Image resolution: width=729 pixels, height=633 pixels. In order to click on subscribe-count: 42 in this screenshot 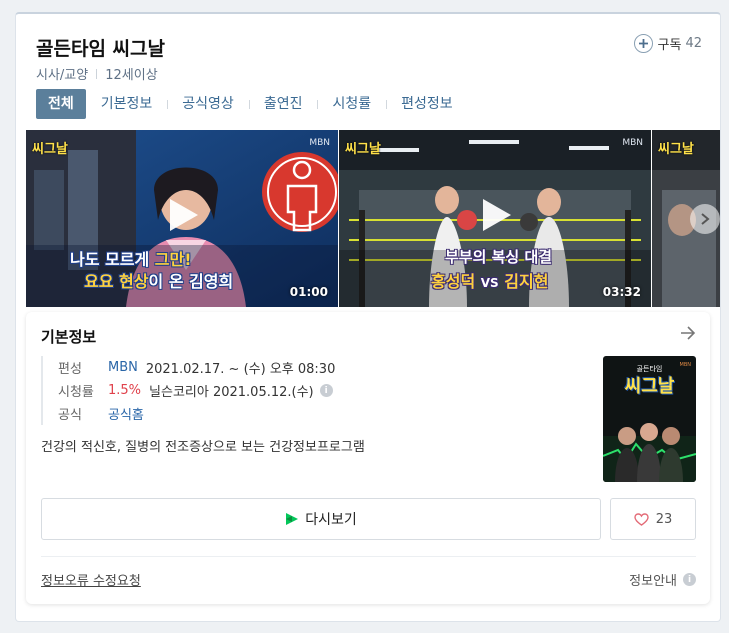, I will do `click(693, 43)`.